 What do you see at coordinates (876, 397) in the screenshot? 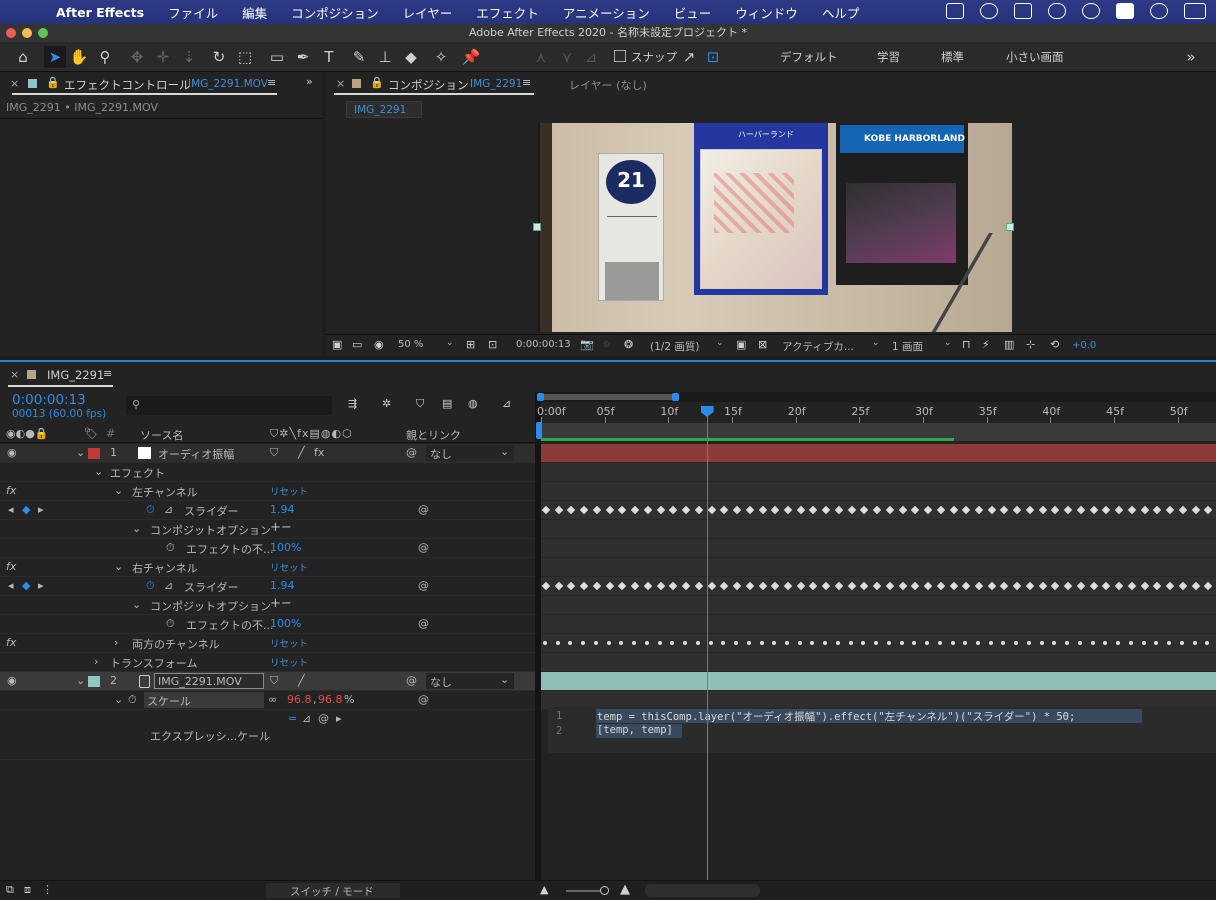
I see `work-area-bar` at bounding box center [876, 397].